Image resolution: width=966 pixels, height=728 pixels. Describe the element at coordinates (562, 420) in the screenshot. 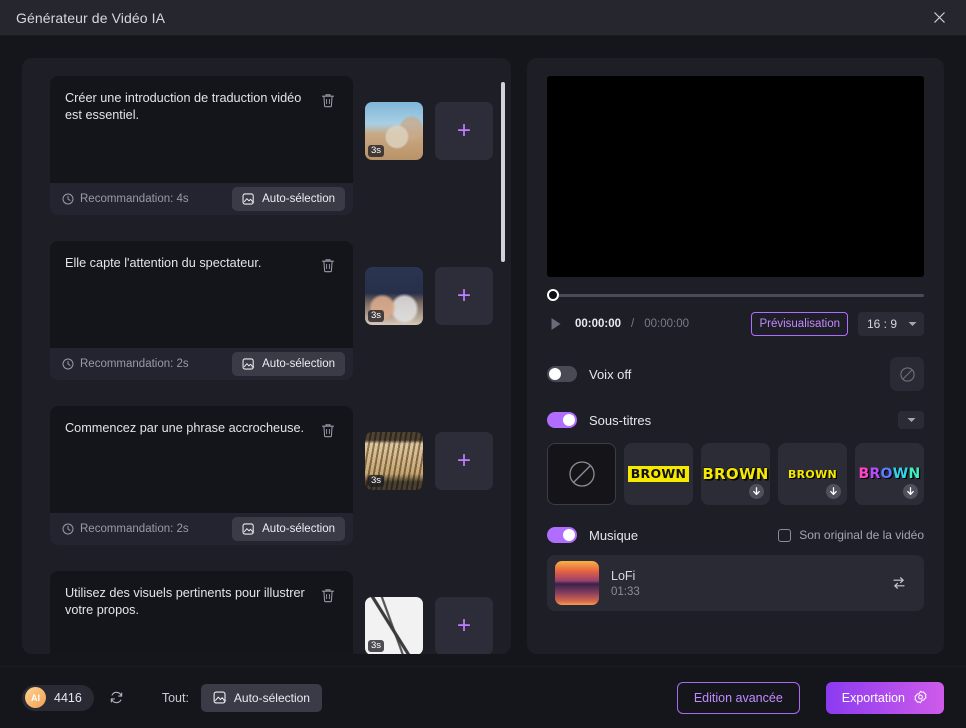

I see `subtitles-toggle` at that location.